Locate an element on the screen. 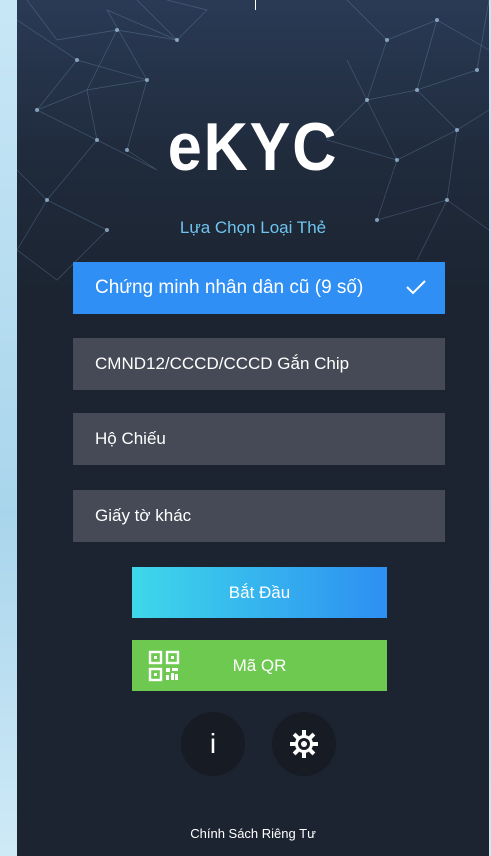 This screenshot has width=491, height=856. qr-button-label: Mã QR is located at coordinates (259, 665).